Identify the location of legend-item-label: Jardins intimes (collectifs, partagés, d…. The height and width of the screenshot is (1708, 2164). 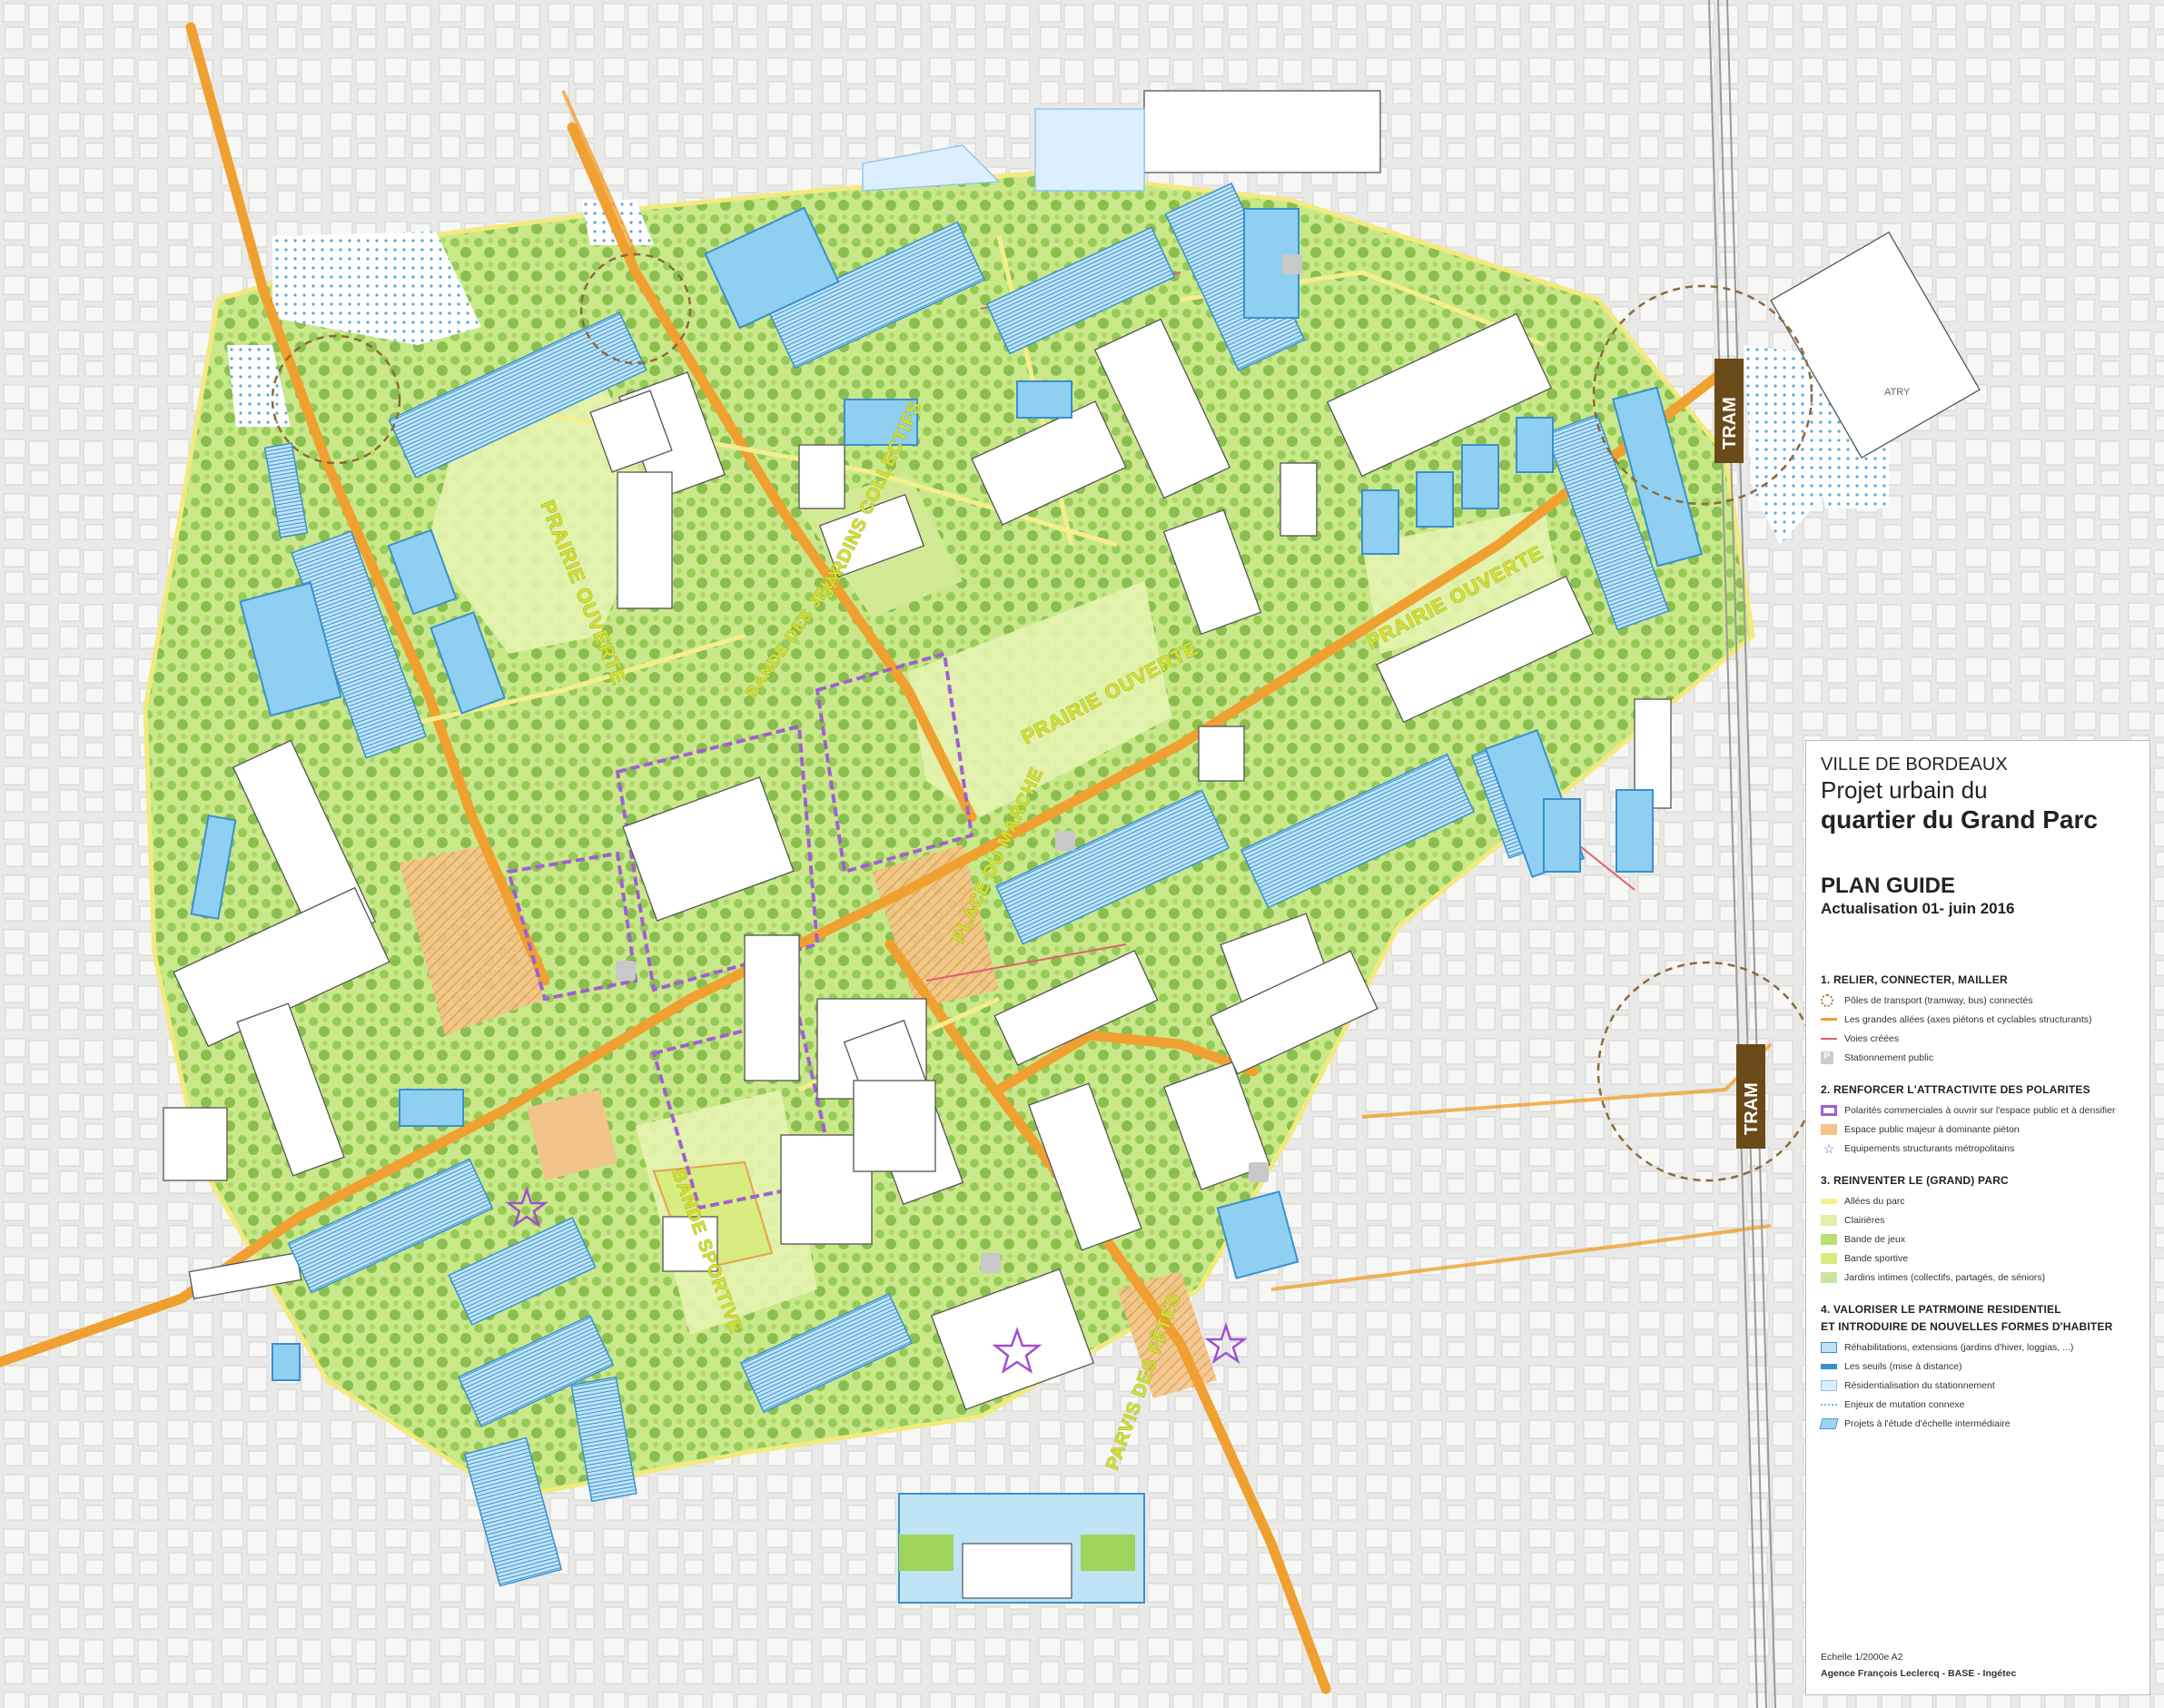
(1945, 1277).